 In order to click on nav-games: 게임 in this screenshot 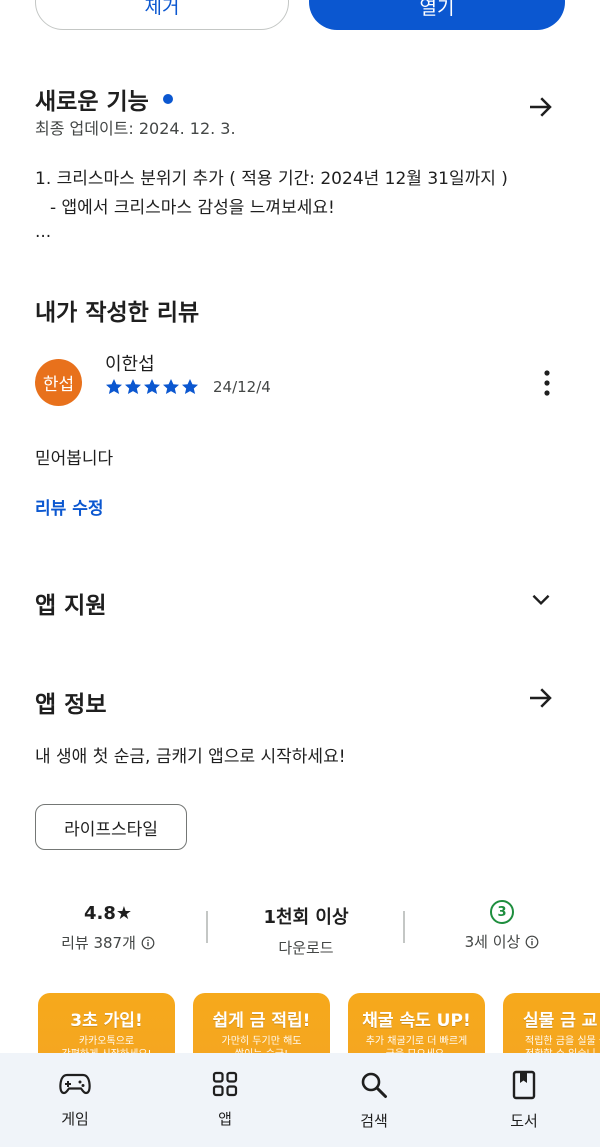, I will do `click(75, 1099)`.